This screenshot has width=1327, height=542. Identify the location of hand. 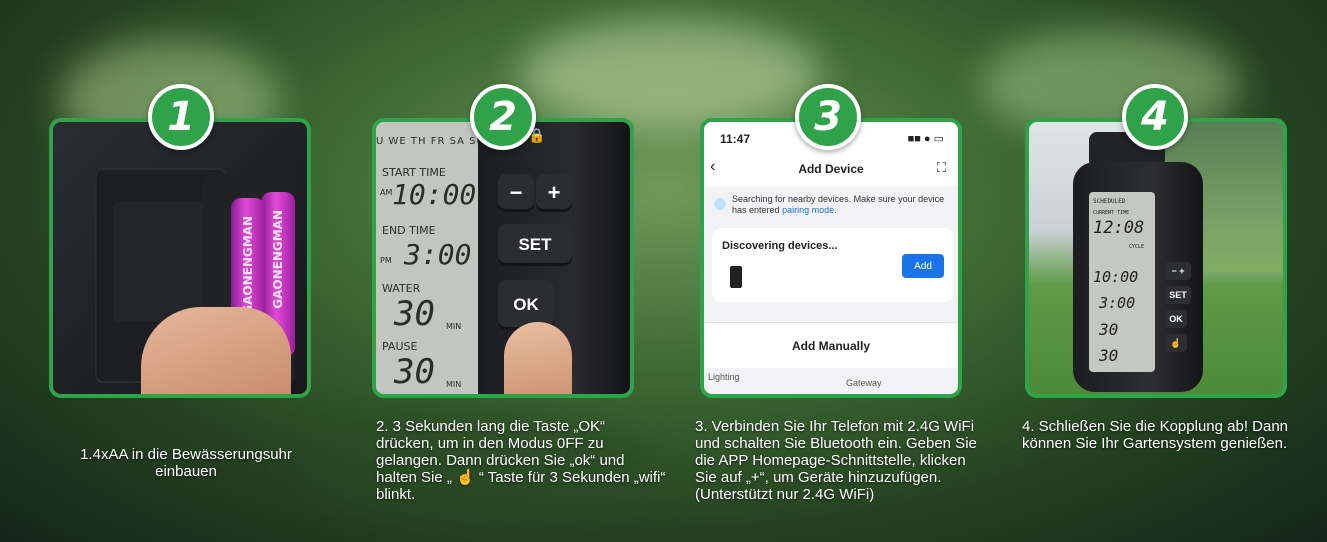
(216, 350).